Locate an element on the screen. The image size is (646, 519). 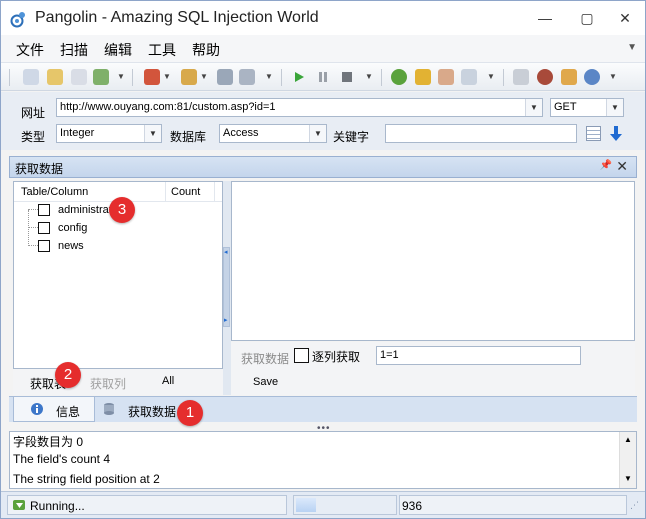
check-icon is located at coordinates (399, 77).